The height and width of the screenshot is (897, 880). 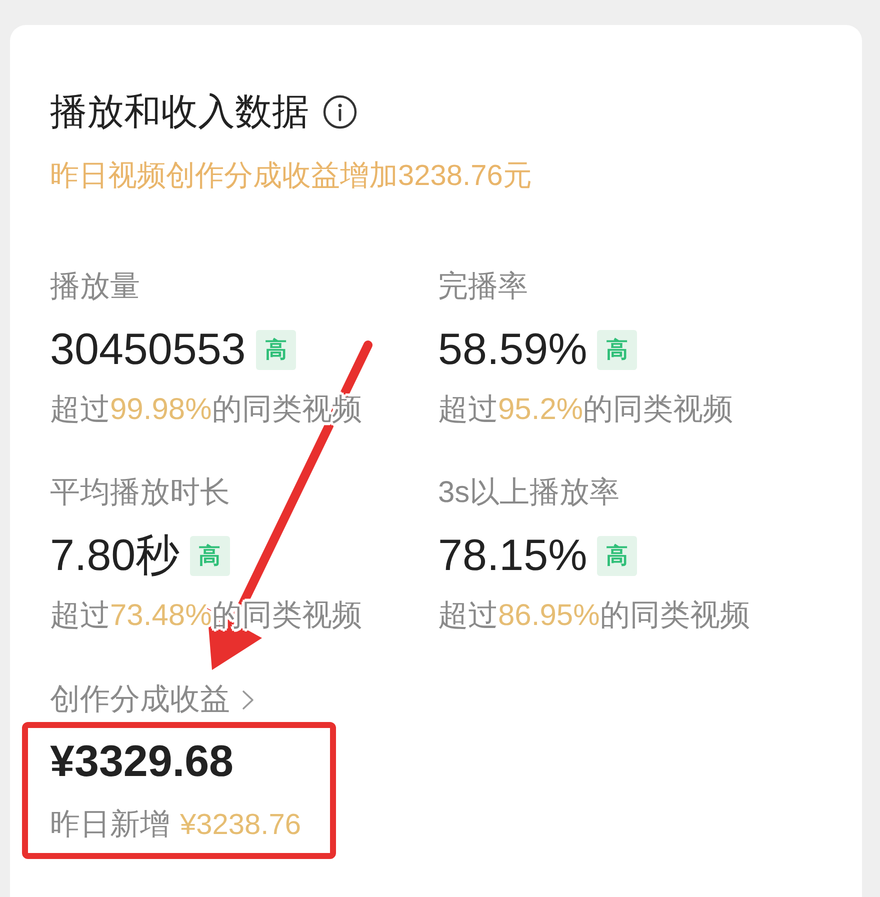 I want to click on earnings-link: 创作分成收益, so click(x=152, y=700).